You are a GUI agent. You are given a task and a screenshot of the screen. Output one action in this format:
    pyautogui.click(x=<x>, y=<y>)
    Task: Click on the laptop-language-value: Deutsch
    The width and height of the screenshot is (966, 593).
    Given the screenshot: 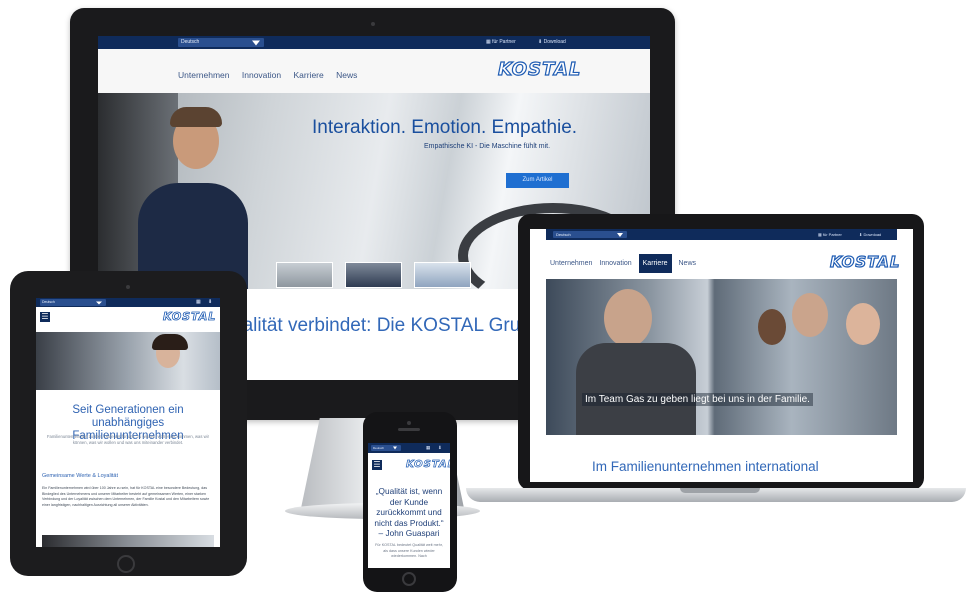 What is the action you would take?
    pyautogui.click(x=563, y=234)
    